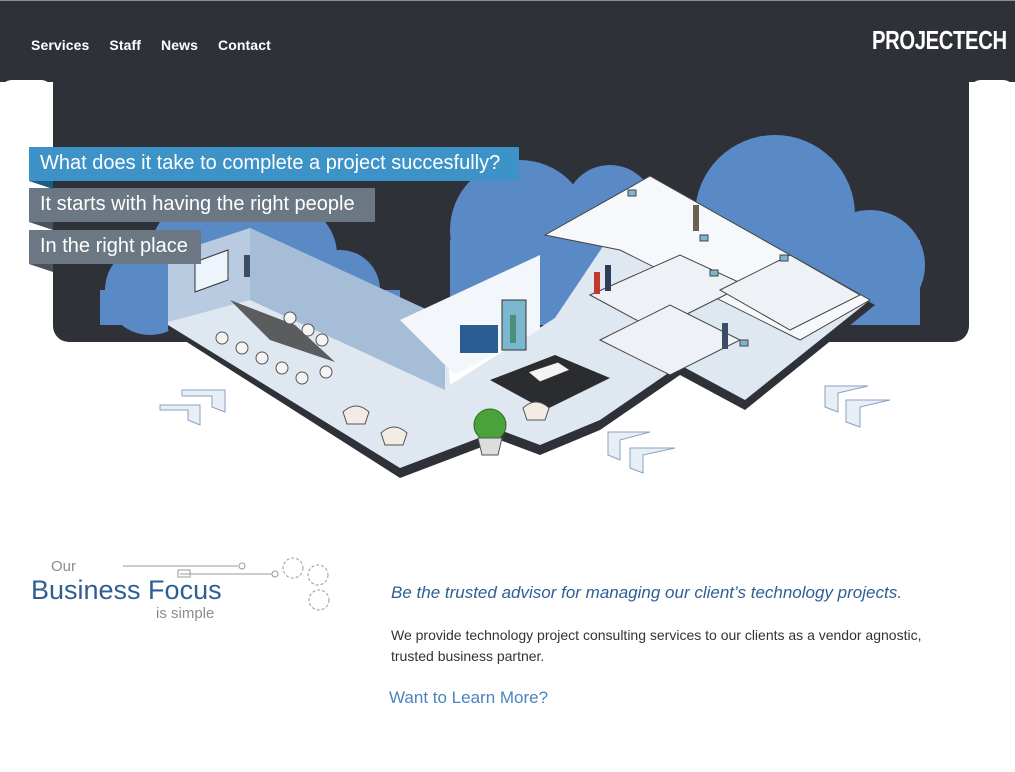 Image resolution: width=1015 pixels, height=772 pixels. Describe the element at coordinates (641, 452) in the screenshot. I see `chevron-decoration-center` at that location.